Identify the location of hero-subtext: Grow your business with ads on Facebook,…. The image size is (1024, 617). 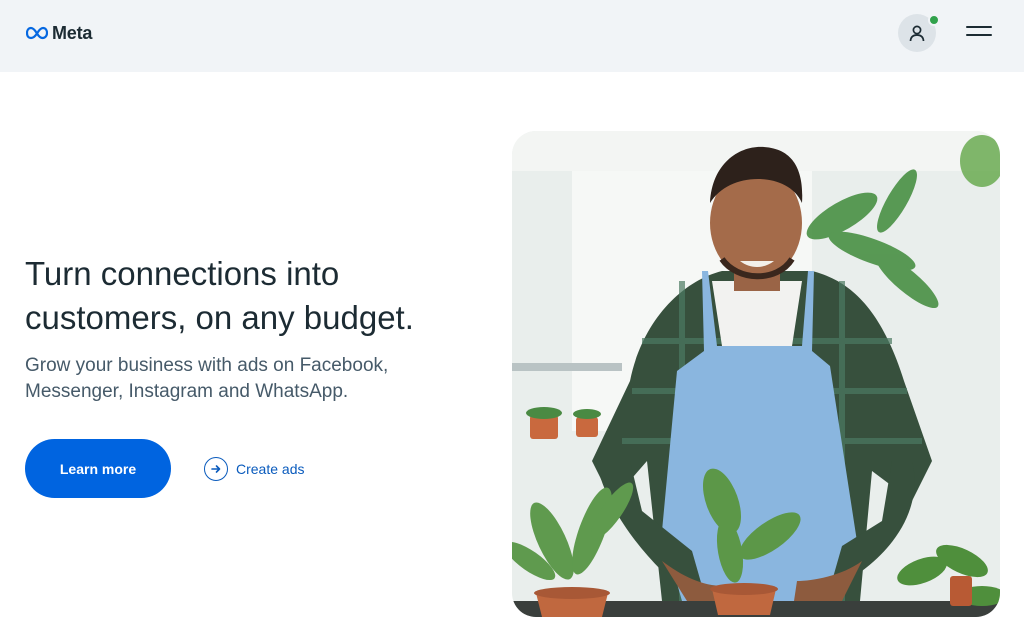
(207, 378).